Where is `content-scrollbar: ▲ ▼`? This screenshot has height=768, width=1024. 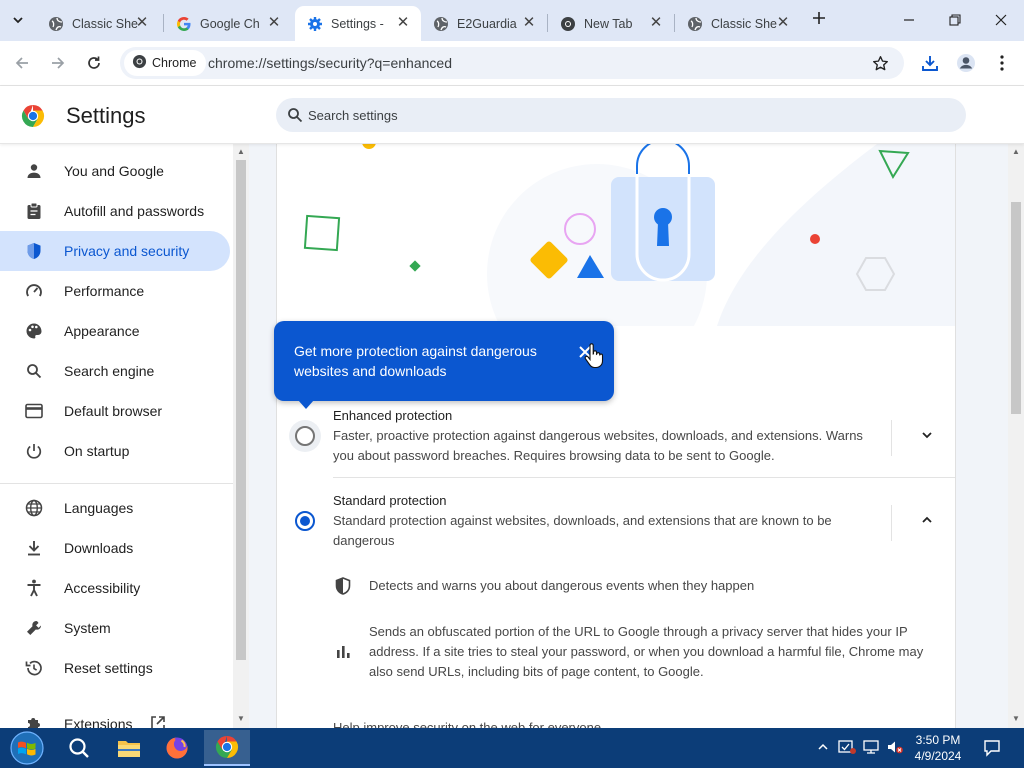
content-scrollbar: ▲ ▼ is located at coordinates (1016, 436).